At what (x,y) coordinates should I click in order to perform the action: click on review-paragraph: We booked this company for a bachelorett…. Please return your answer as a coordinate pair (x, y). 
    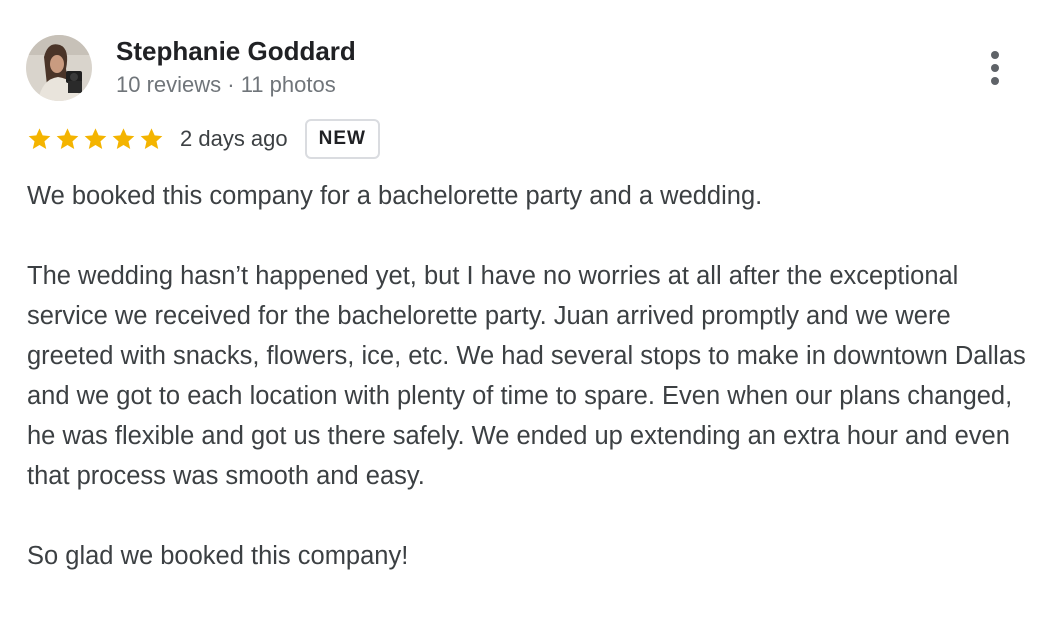
    Looking at the image, I should click on (395, 196).